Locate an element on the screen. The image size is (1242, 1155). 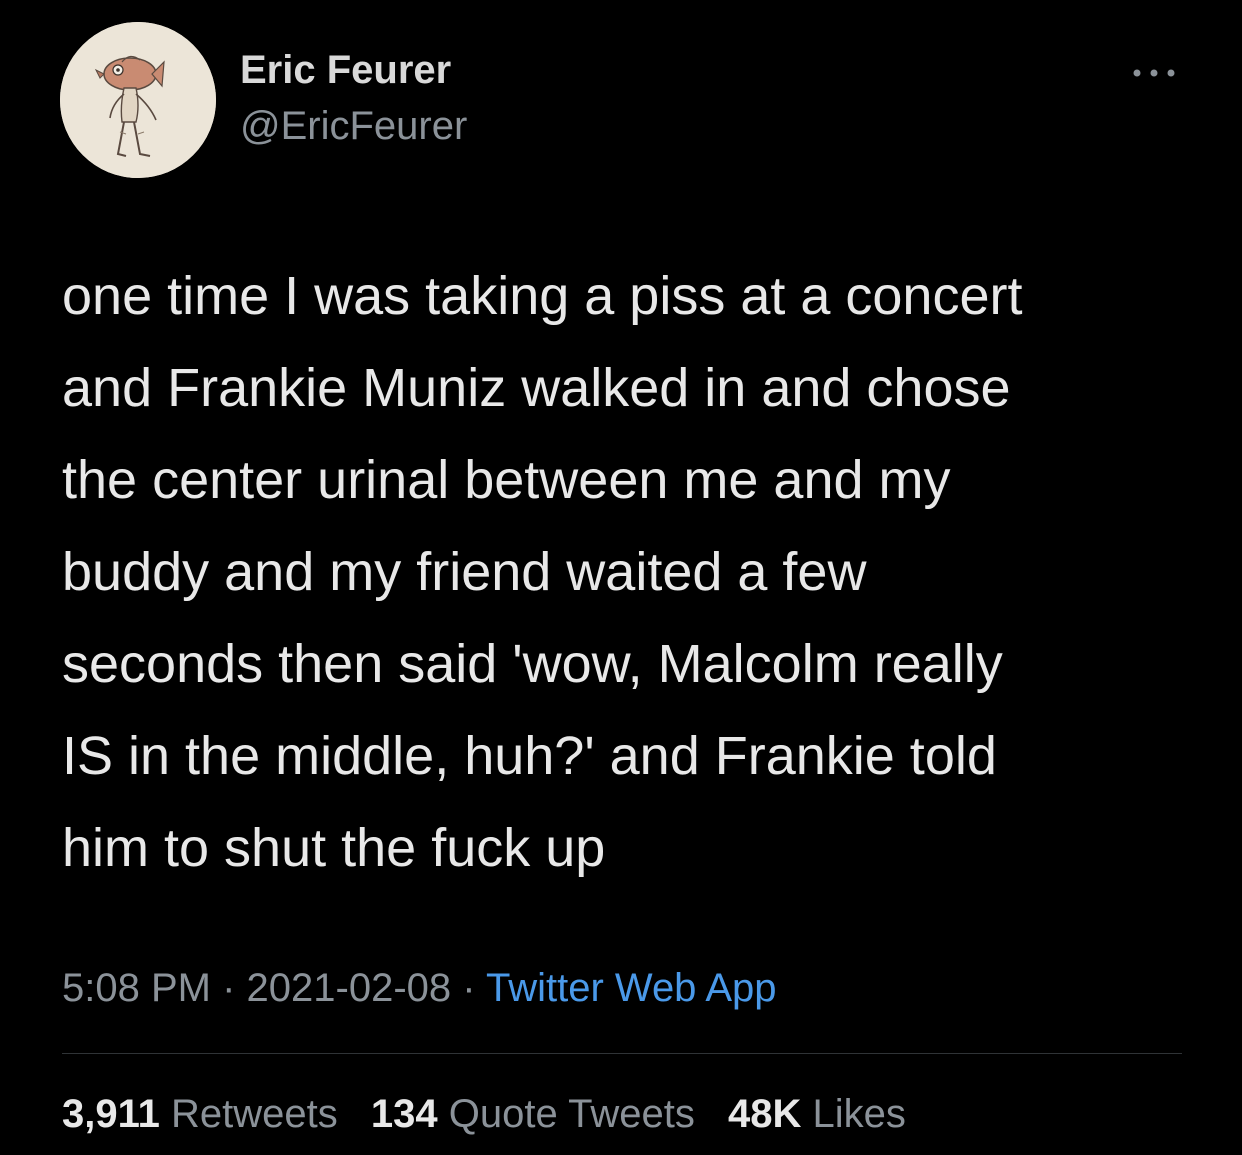
likes-stat: 48K Likes is located at coordinates (817, 1114).